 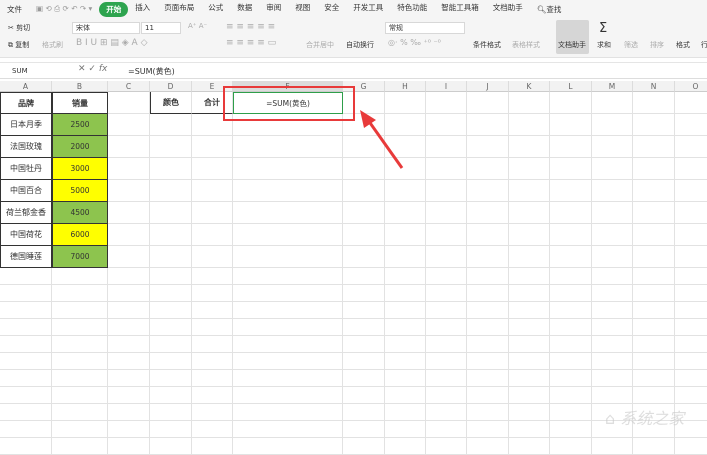 I want to click on watermark-logo: ⌂ 系统之家, so click(x=645, y=418).